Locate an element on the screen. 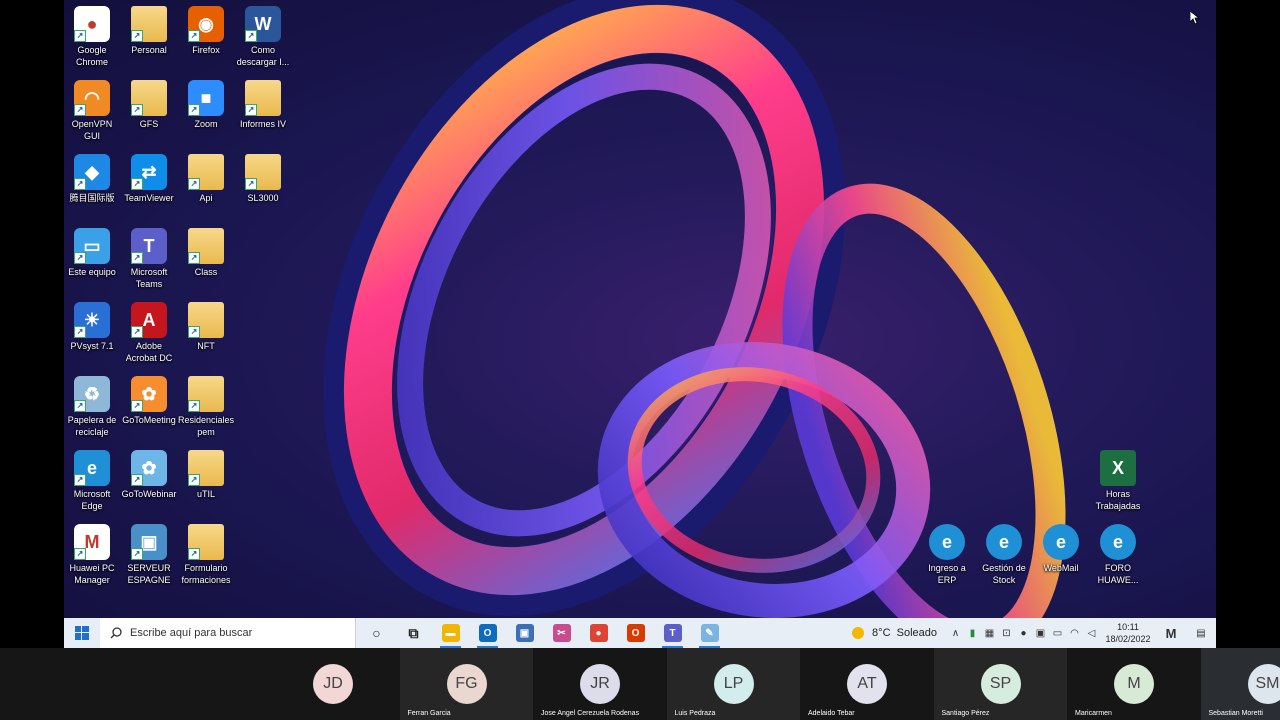 The height and width of the screenshot is (720, 1280). desktop-icon: ↗ SL3000 is located at coordinates (263, 177).